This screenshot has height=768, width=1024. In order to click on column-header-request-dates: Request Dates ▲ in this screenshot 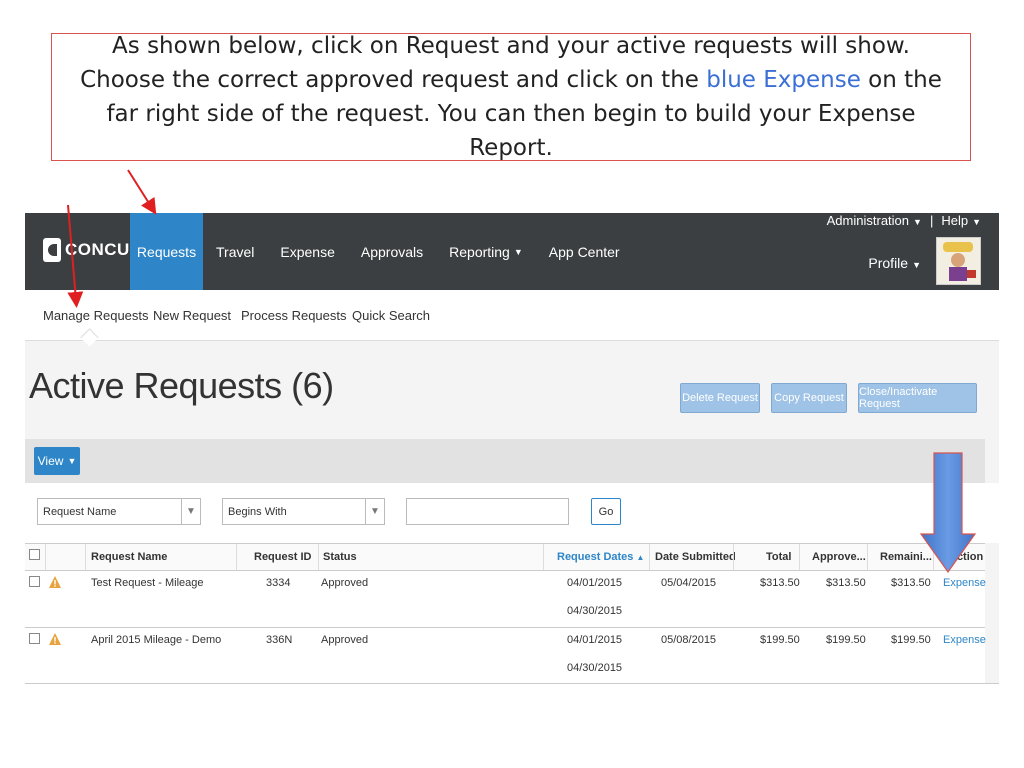, I will do `click(600, 557)`.